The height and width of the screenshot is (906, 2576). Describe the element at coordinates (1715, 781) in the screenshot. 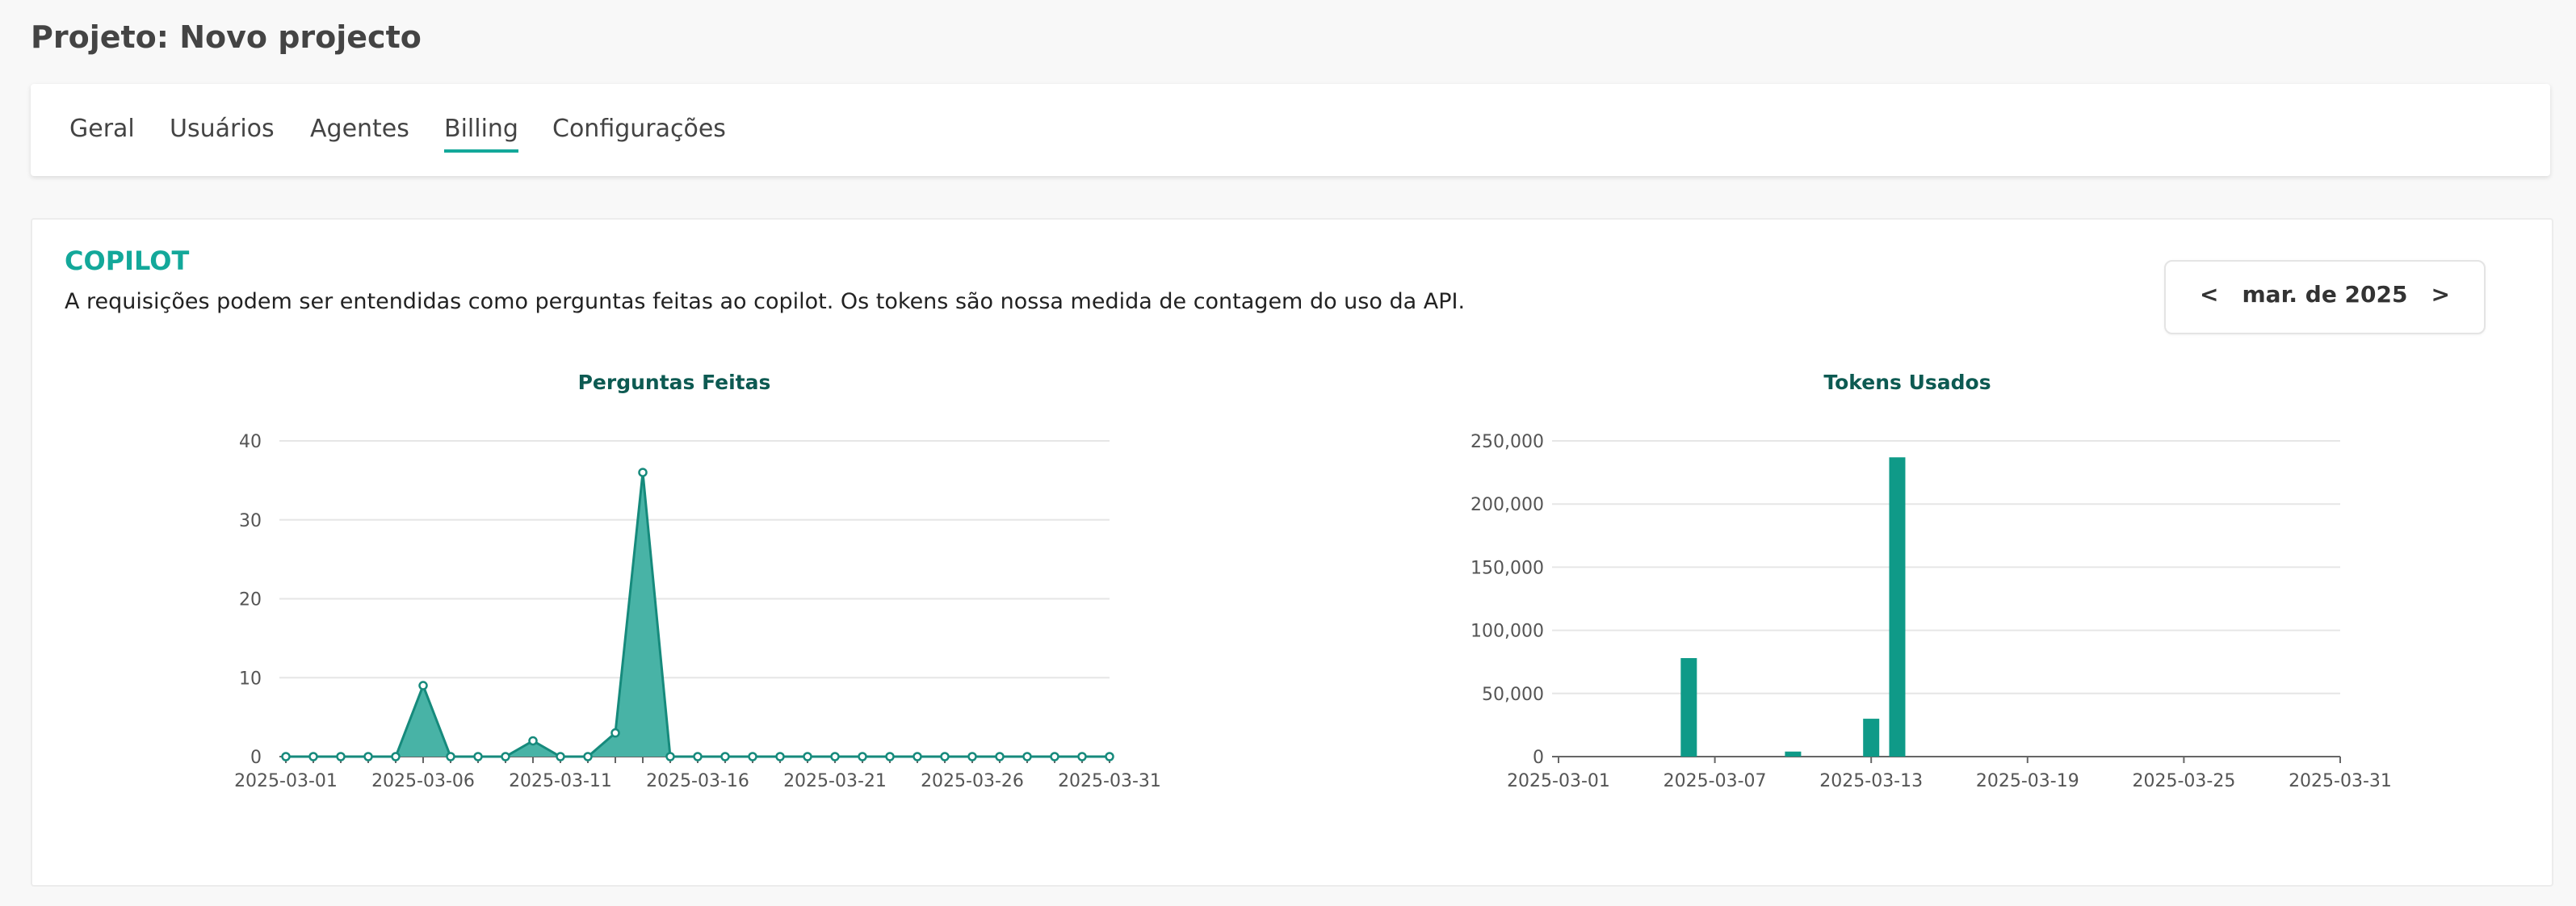

I see `x-tick-label: 2025-03-07` at that location.